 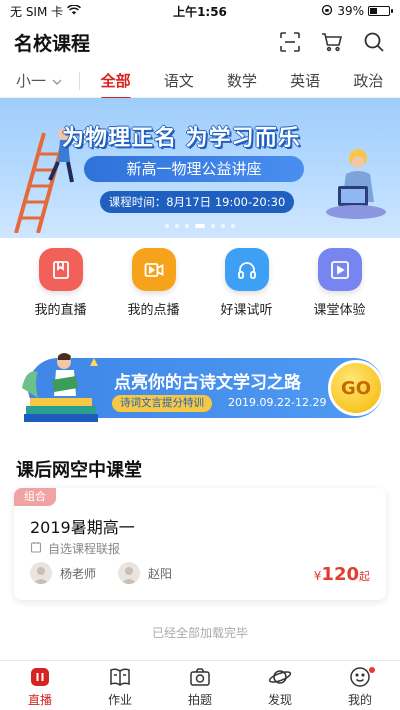 What do you see at coordinates (39, 700) in the screenshot?
I see `nav-label: 直播` at bounding box center [39, 700].